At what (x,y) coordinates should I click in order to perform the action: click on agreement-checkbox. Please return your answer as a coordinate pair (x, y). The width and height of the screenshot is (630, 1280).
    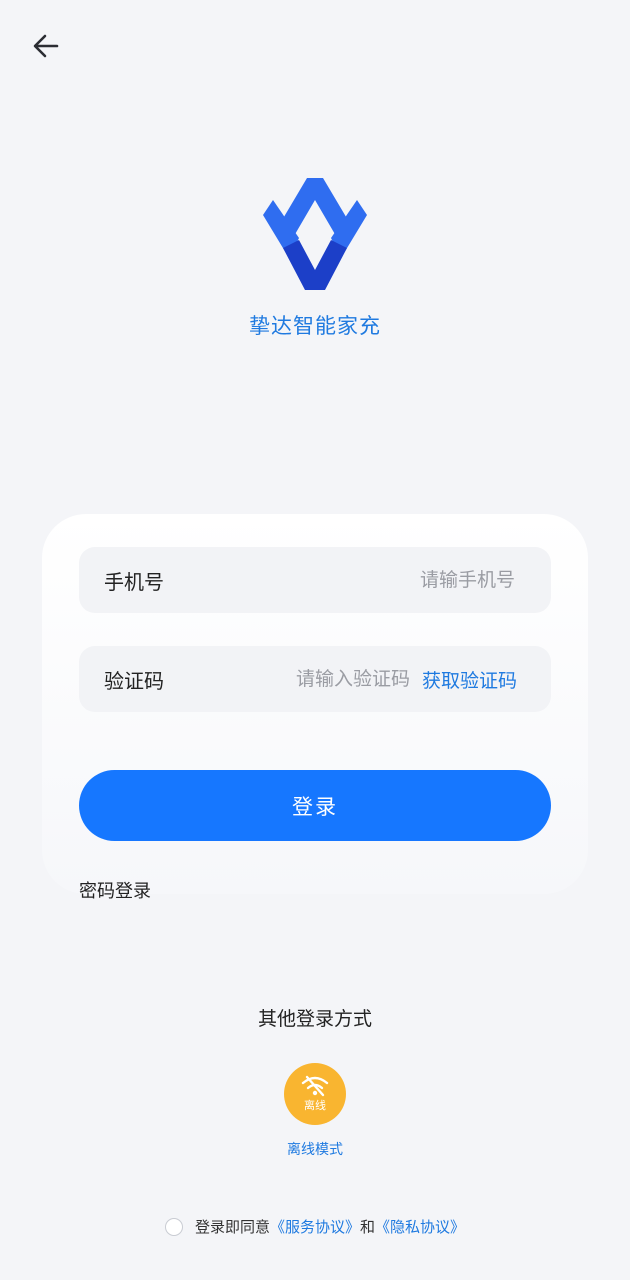
    Looking at the image, I should click on (173, 1226).